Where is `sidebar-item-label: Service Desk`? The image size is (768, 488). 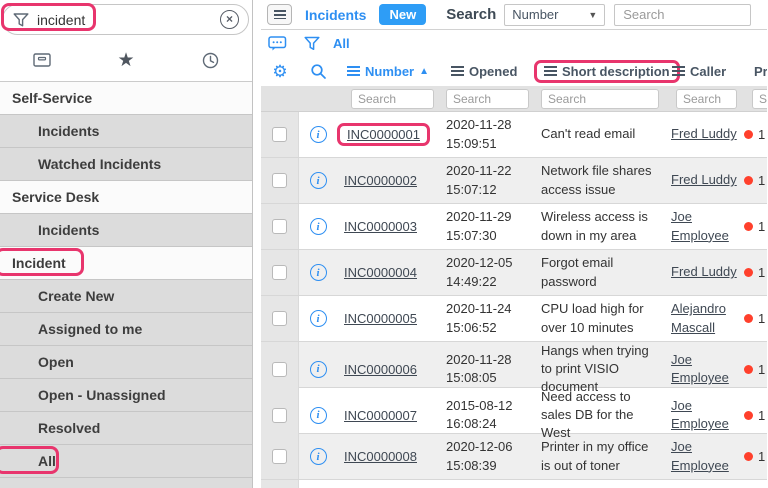
sidebar-item-label: Service Desk is located at coordinates (56, 197).